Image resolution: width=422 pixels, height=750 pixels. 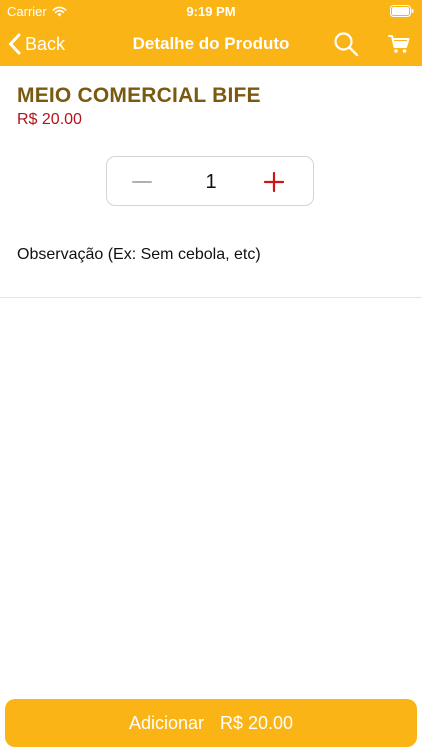 I want to click on status-time: 9:19 PM, so click(x=211, y=11).